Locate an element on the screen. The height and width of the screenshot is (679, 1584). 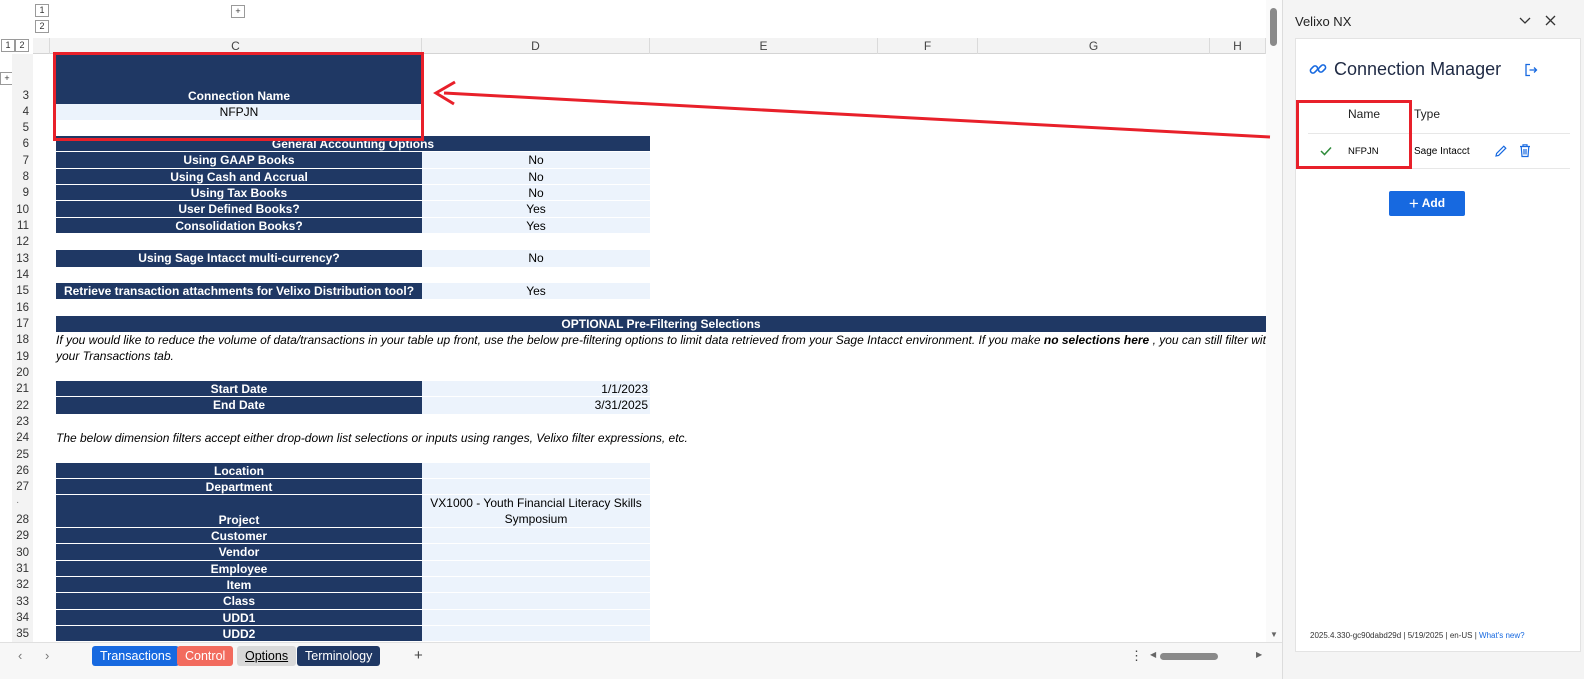
edit-pencil-icon is located at coordinates (1501, 151).